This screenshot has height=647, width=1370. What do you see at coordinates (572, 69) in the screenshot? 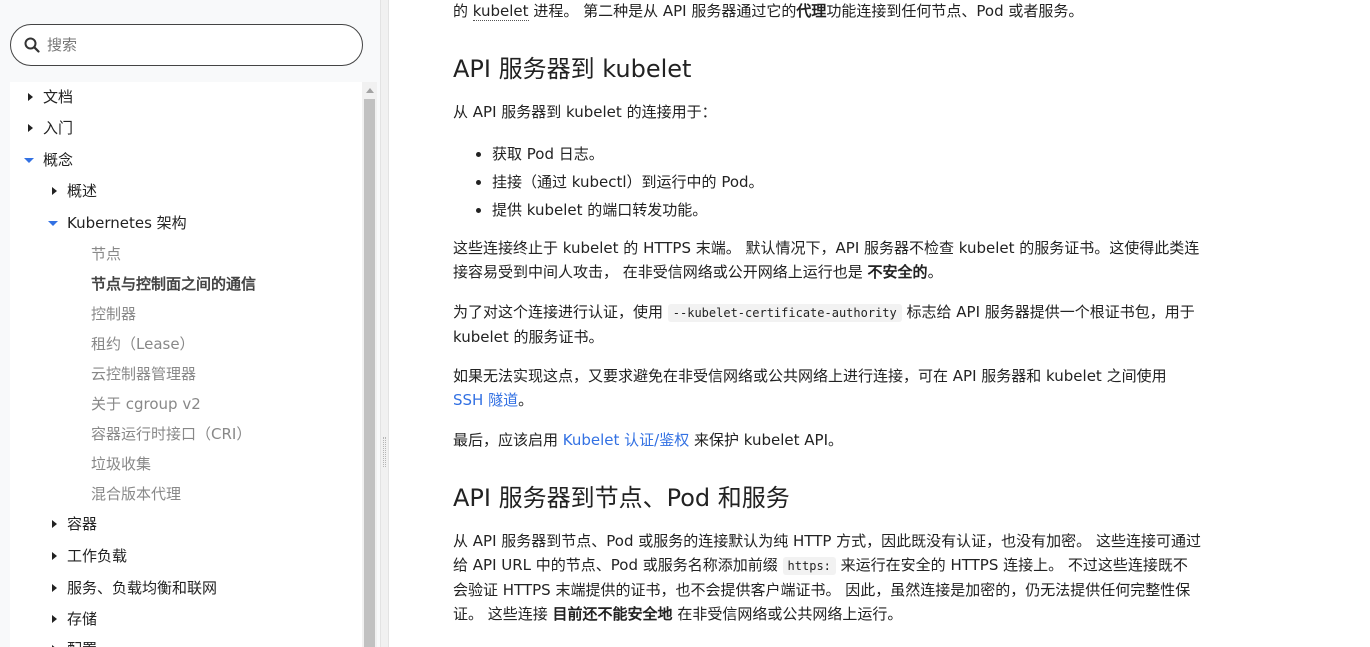
I see `heading-apiserver-to-kubelet: API 服务器到 kubelet` at bounding box center [572, 69].